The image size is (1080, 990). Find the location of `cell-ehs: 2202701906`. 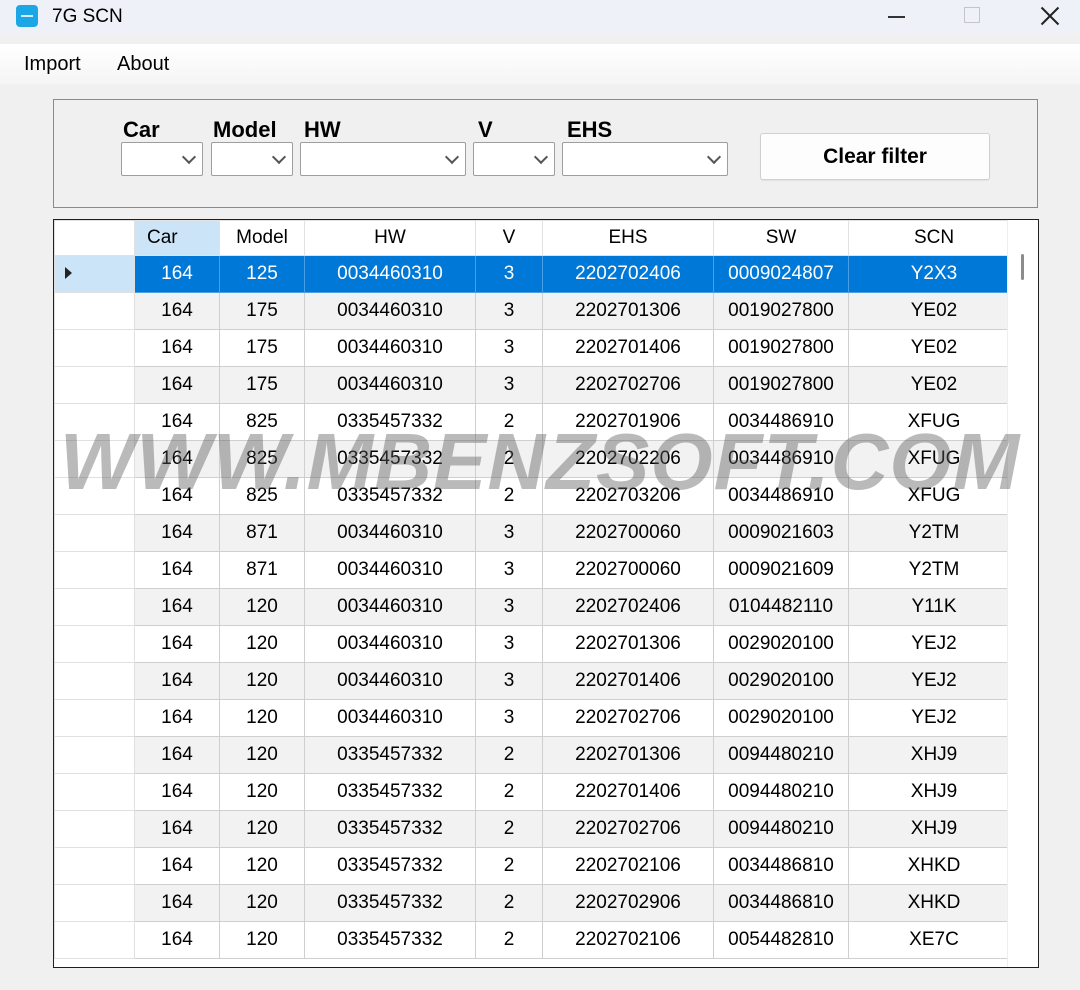

cell-ehs: 2202701906 is located at coordinates (628, 422).